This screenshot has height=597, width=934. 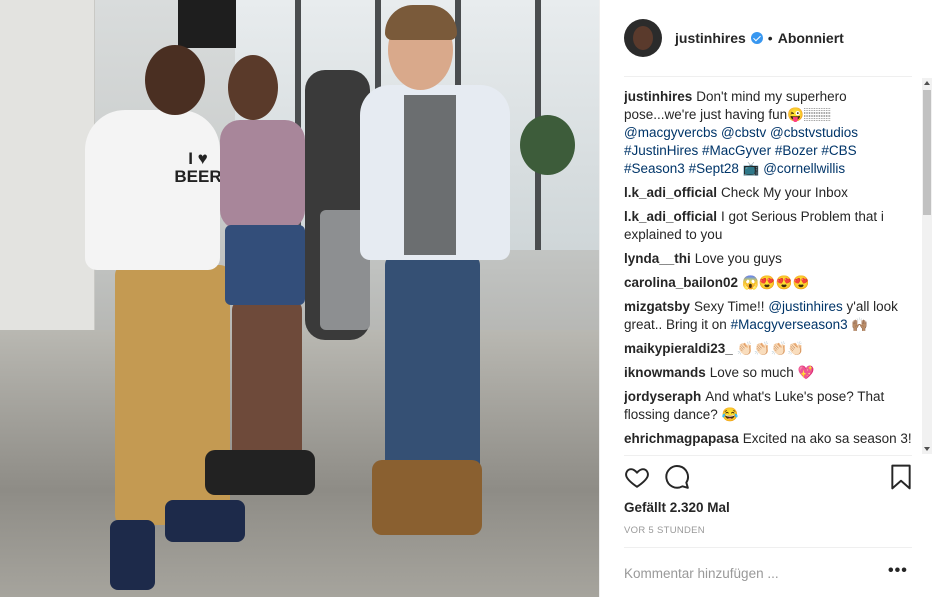 I want to click on person-2-head, so click(x=253, y=87).